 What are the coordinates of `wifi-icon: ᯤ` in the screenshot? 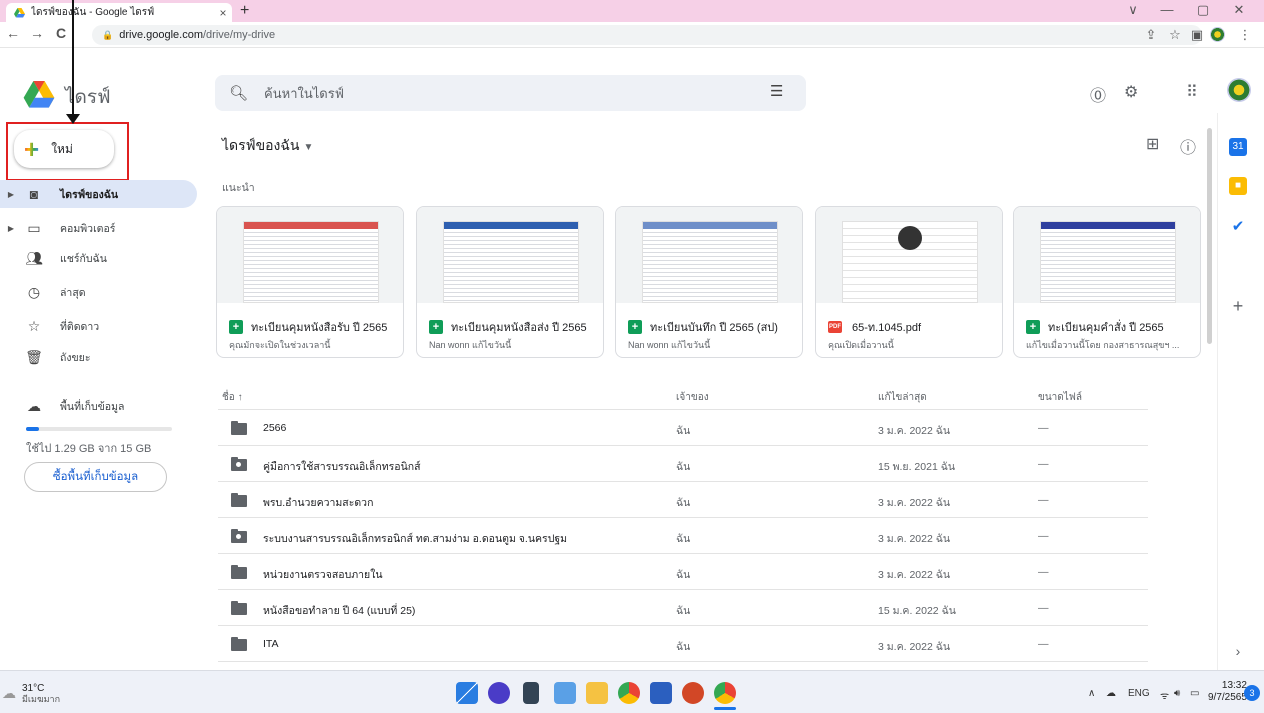 It's located at (1164, 695).